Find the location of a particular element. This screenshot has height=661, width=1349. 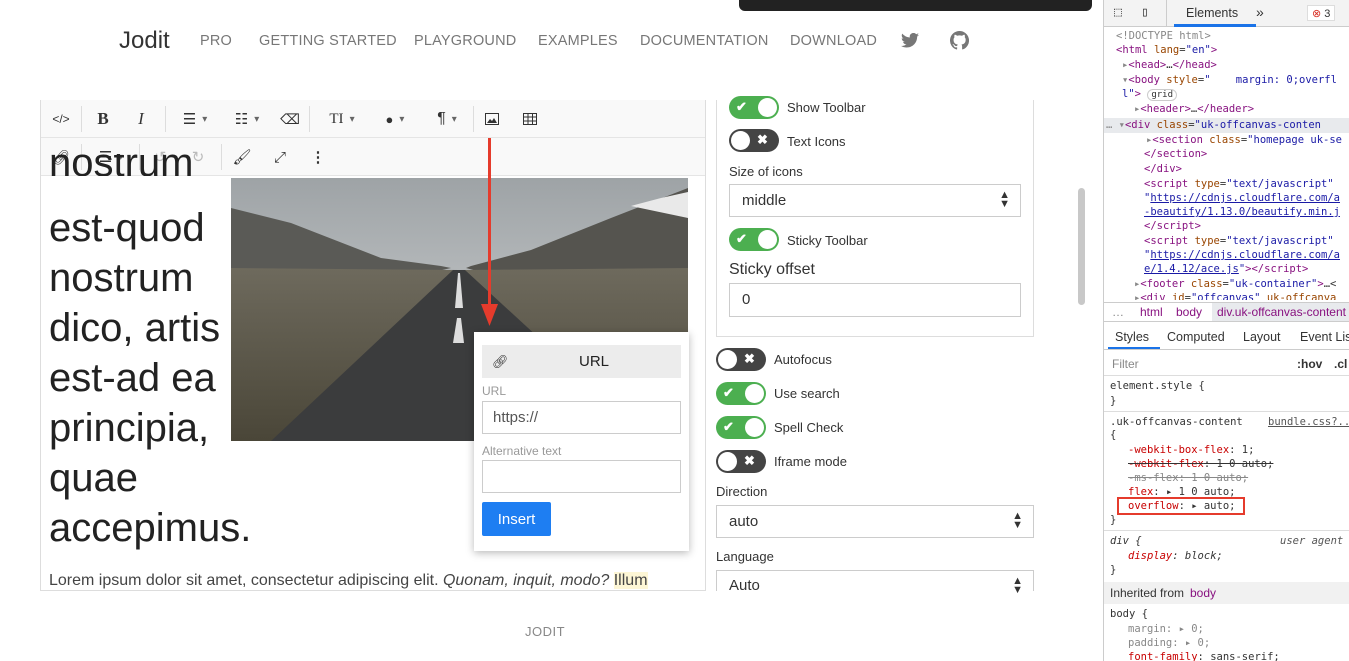

text-icons-label: Text Icons is located at coordinates (816, 141).